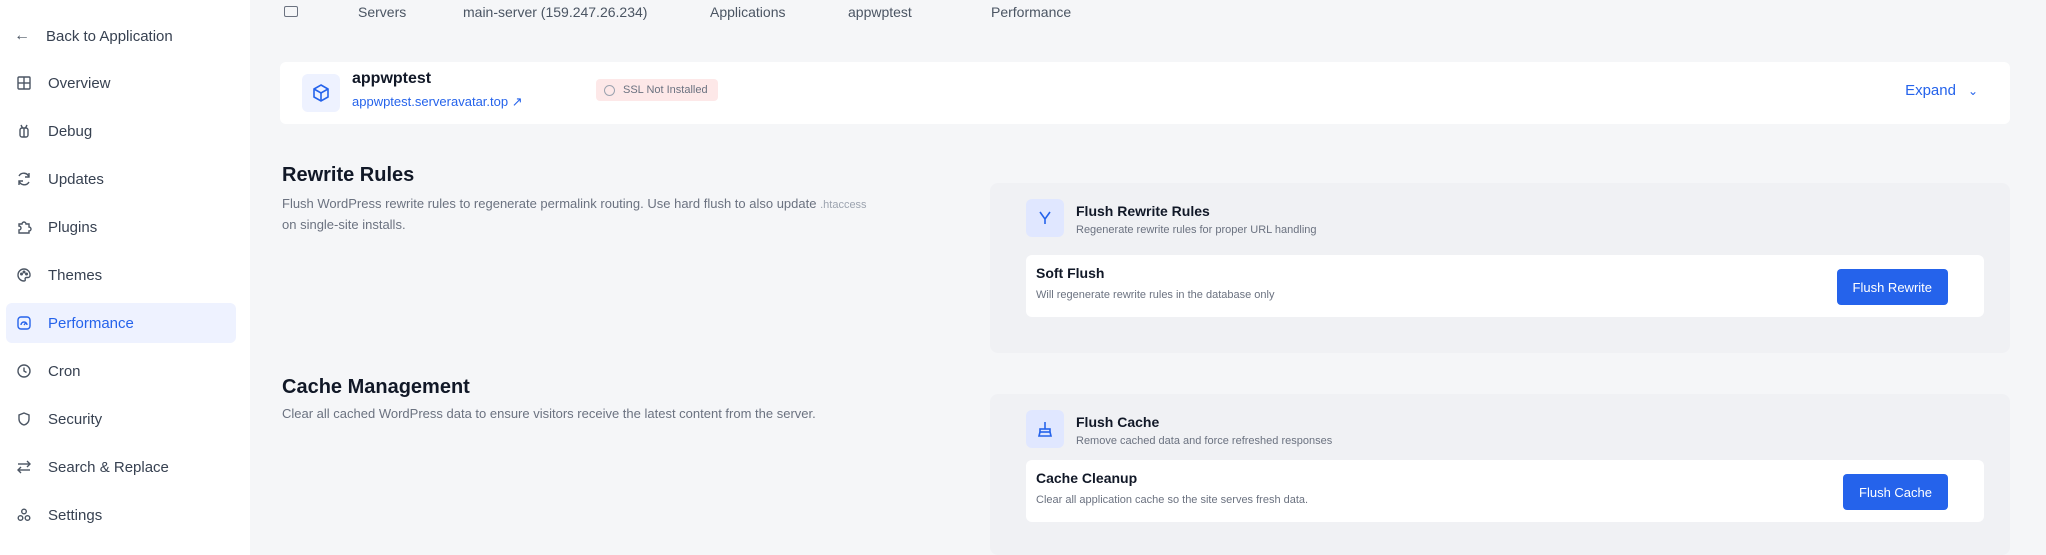 The width and height of the screenshot is (2046, 555). I want to click on sidebar-item-search-replace: Search & Replace, so click(121, 467).